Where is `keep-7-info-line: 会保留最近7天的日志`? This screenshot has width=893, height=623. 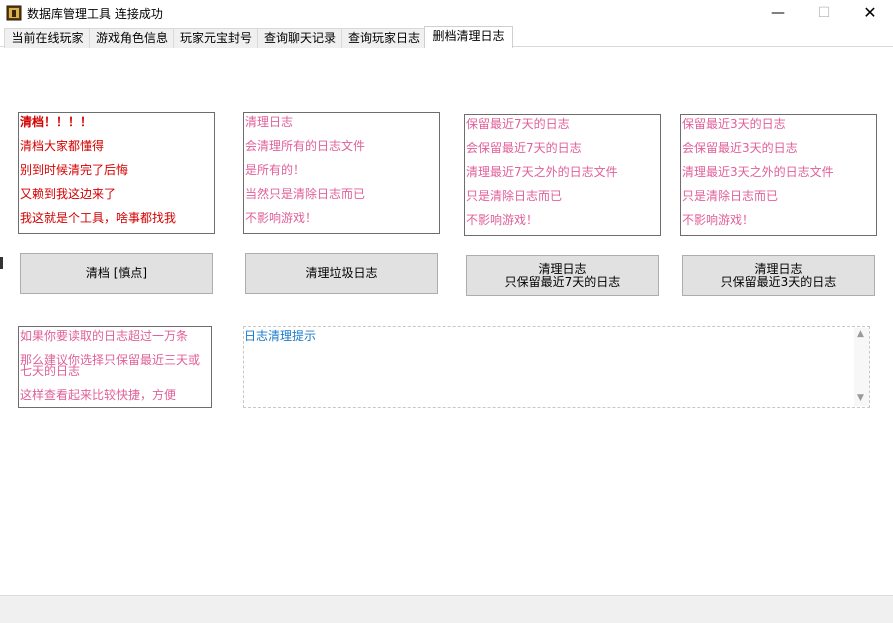 keep-7-info-line: 会保留最近7天的日志 is located at coordinates (524, 148).